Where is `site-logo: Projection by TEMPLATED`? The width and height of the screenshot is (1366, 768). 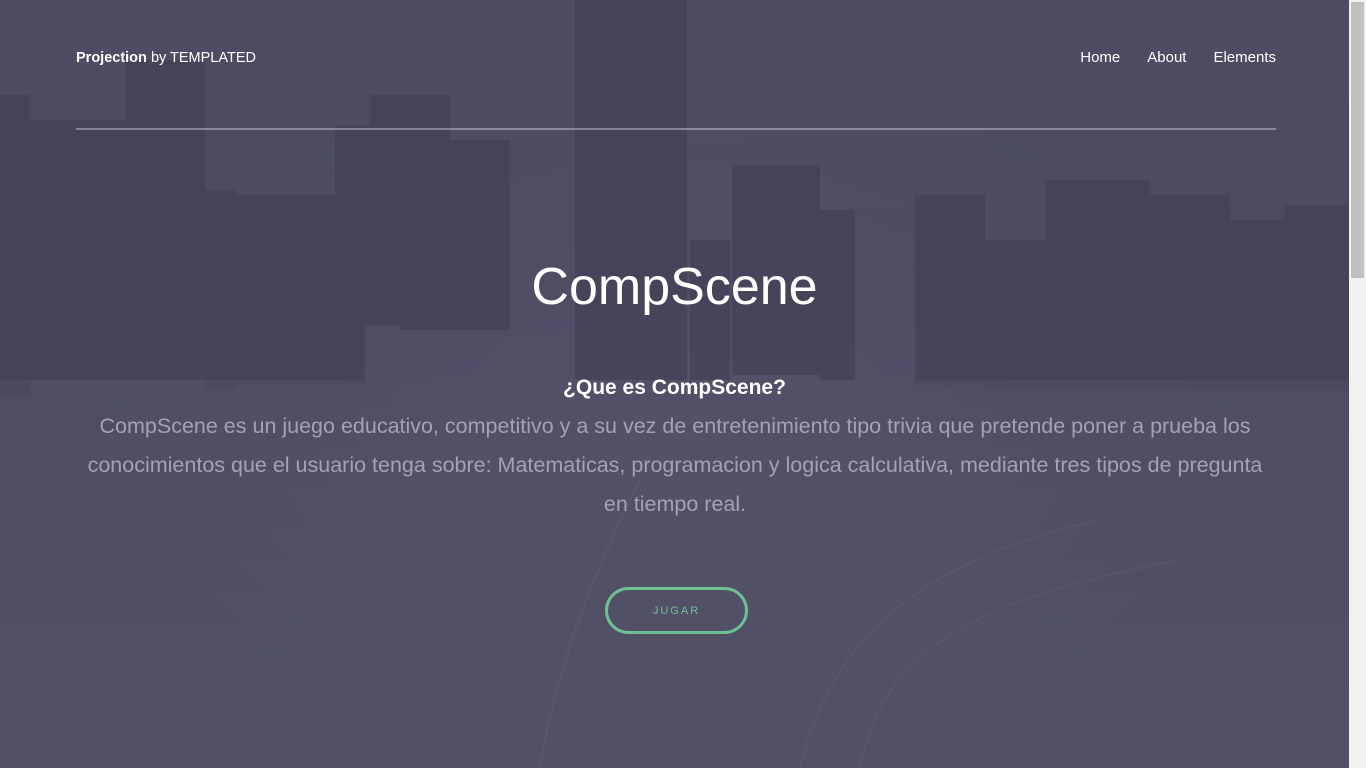
site-logo: Projection by TEMPLATED is located at coordinates (166, 58).